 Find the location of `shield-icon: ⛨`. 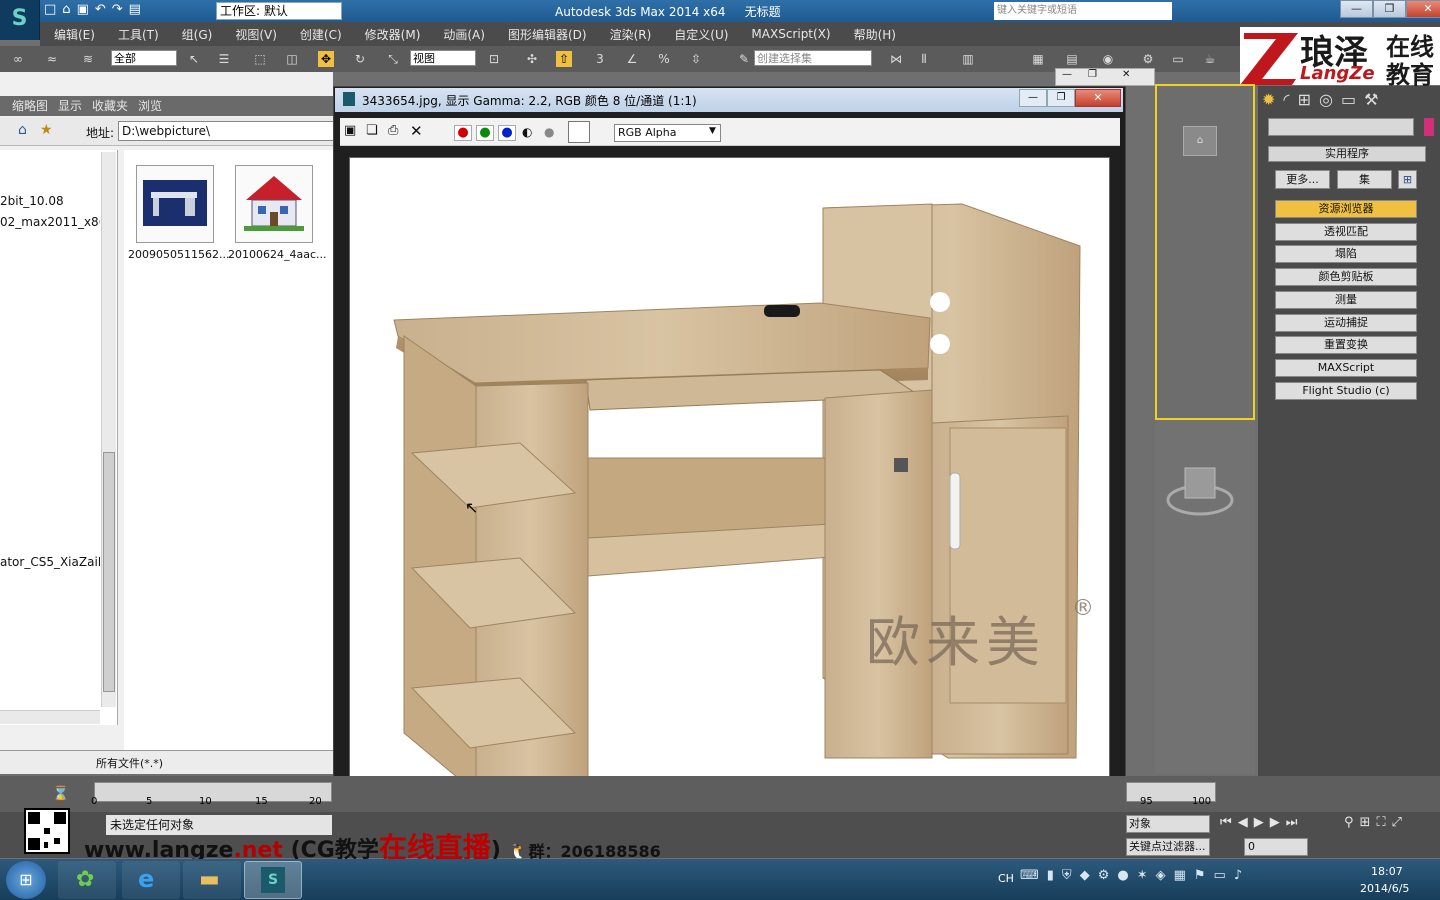

shield-icon: ⛨ is located at coordinates (1067, 875).